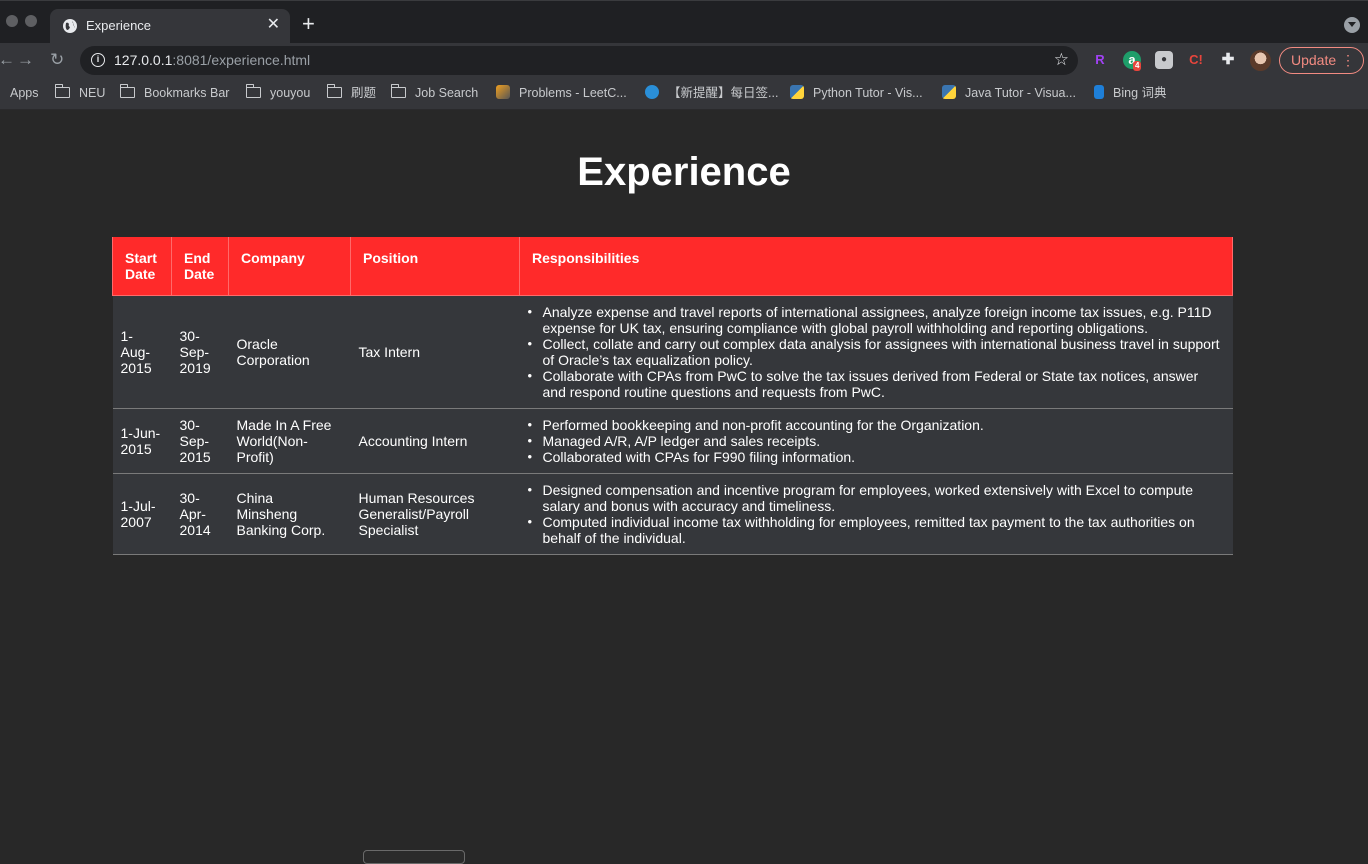 The image size is (1368, 864). I want to click on page-title: Experience, so click(684, 172).